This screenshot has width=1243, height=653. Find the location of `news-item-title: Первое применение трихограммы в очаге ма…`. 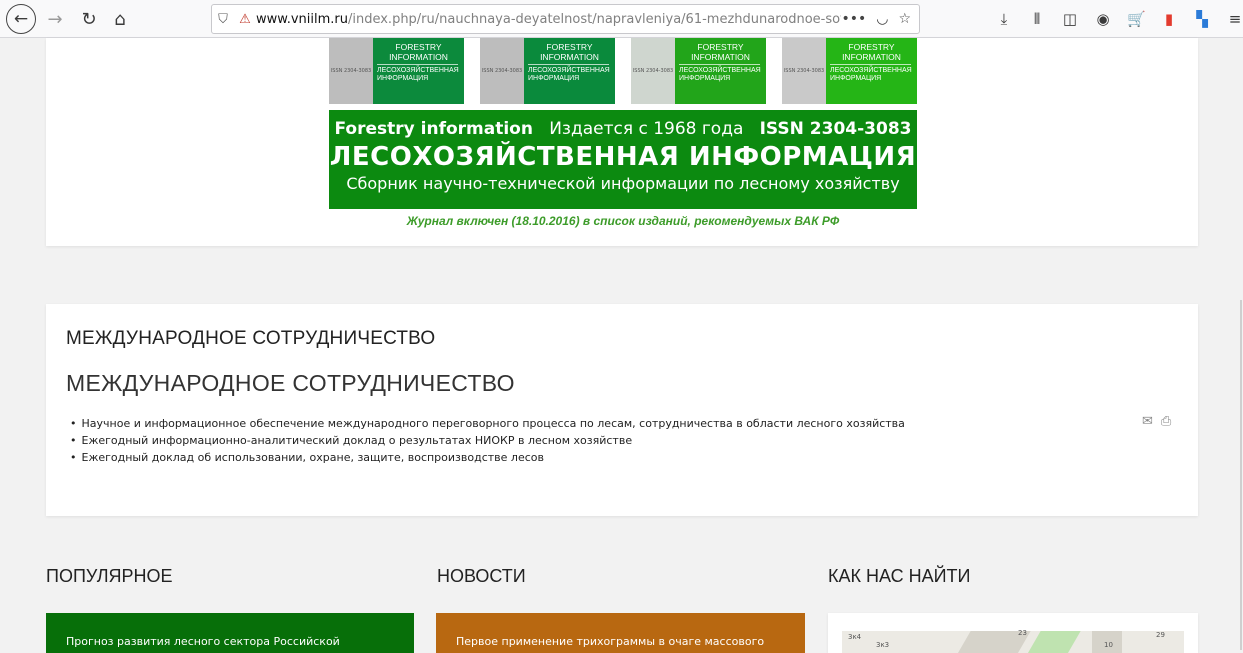

news-item-title: Первое применение трихограммы в очаге ма… is located at coordinates (610, 641).